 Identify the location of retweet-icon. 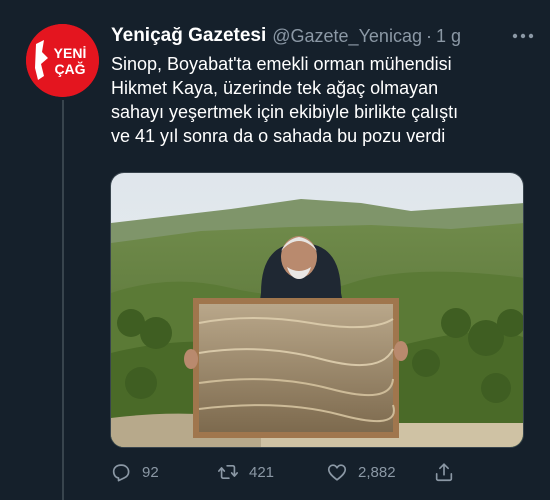
(228, 472).